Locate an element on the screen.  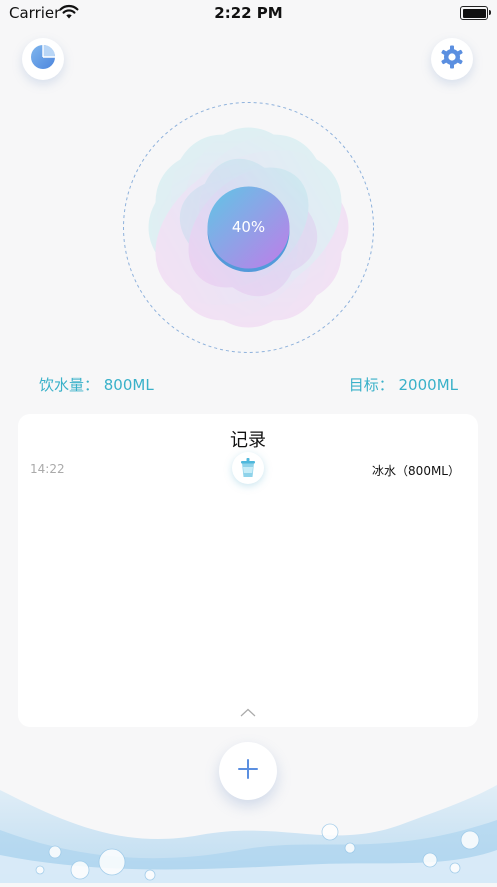
pie-chart-icon is located at coordinates (43, 59).